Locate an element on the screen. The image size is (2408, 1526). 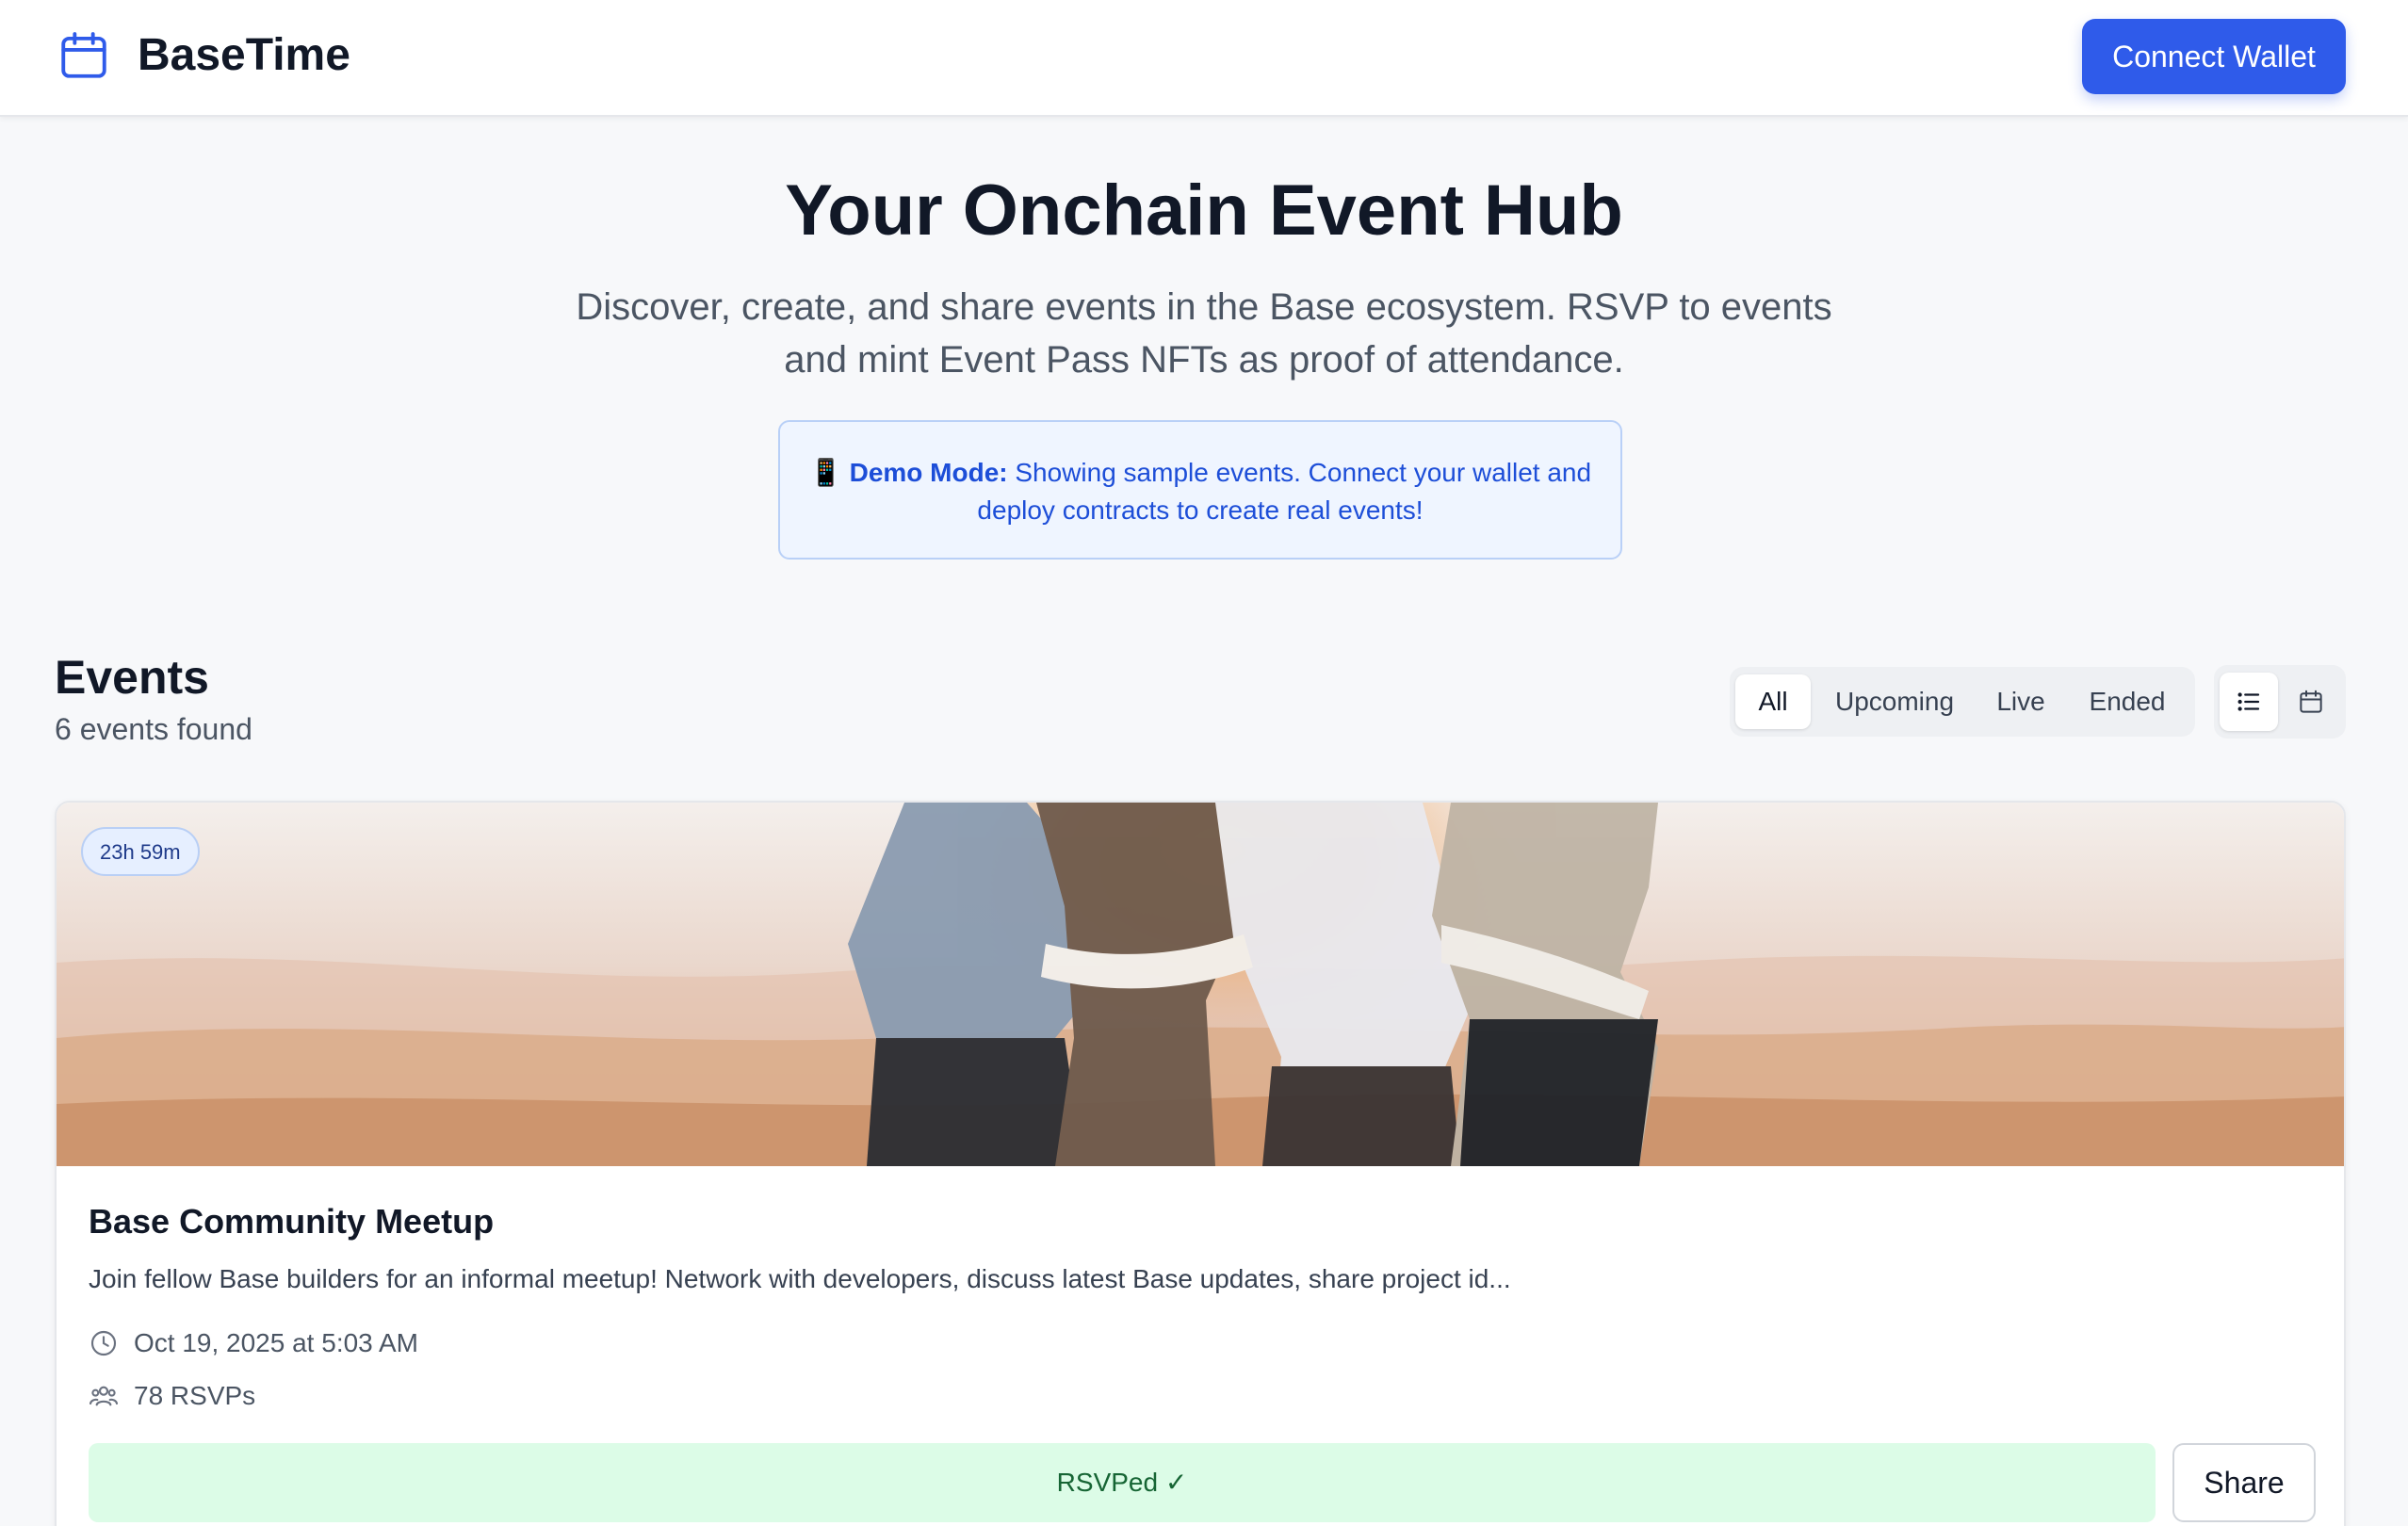
brand-name: BaseTime is located at coordinates (244, 55).